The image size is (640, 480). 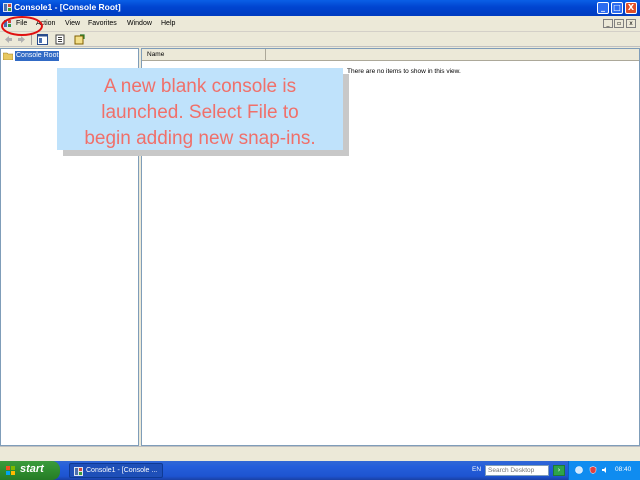 What do you see at coordinates (452, 55) in the screenshot?
I see `column-header-filler` at bounding box center [452, 55].